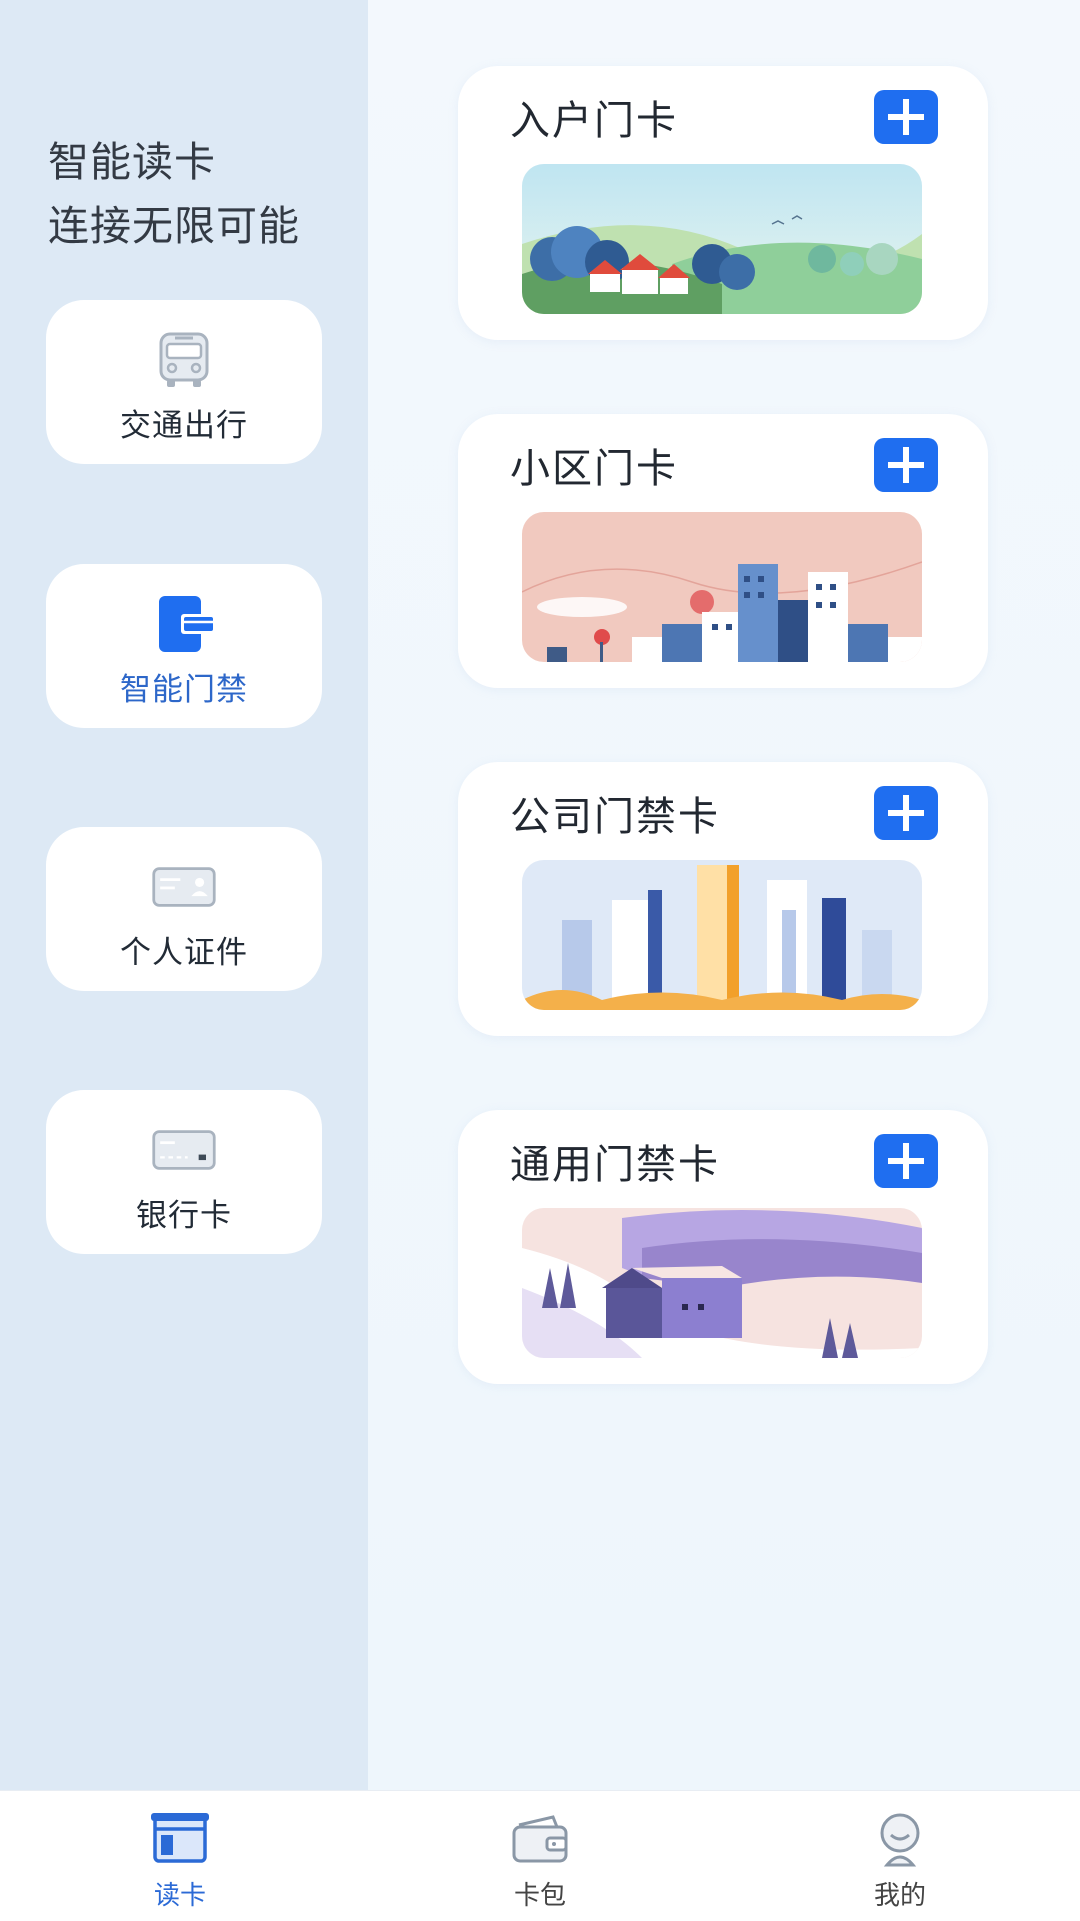 The image size is (1080, 1921). I want to click on sidebar-item-transport: 交通出行, so click(184, 382).